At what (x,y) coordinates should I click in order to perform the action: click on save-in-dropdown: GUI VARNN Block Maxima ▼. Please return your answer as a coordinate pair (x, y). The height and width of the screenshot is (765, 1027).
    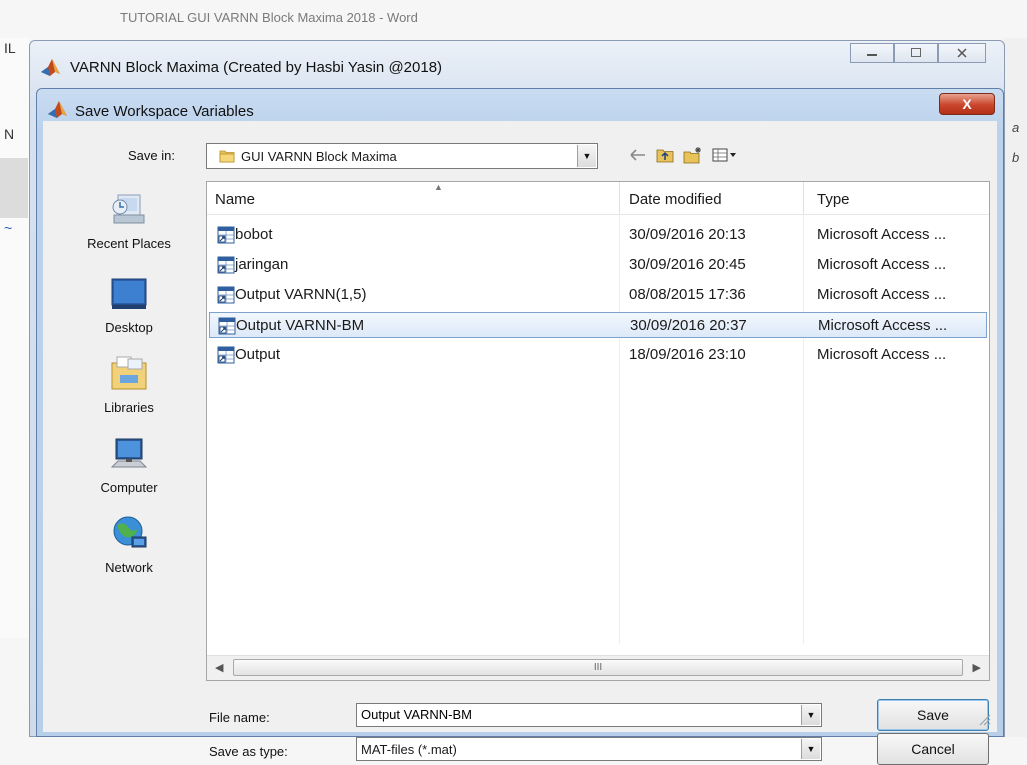
    Looking at the image, I should click on (402, 156).